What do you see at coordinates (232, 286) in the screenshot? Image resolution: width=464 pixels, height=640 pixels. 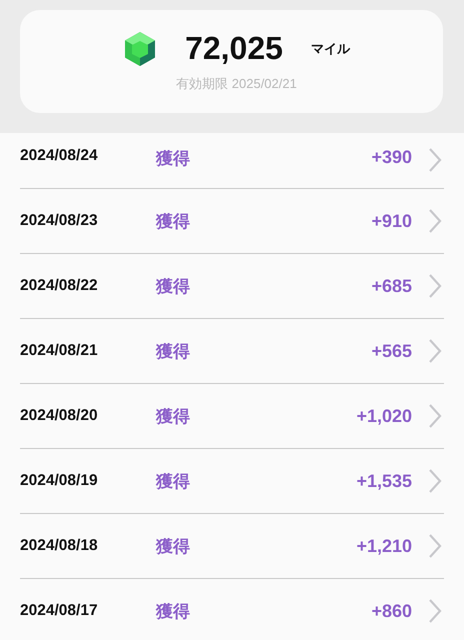 I see `history-row: 2024/08/22 獲得 +685` at bounding box center [232, 286].